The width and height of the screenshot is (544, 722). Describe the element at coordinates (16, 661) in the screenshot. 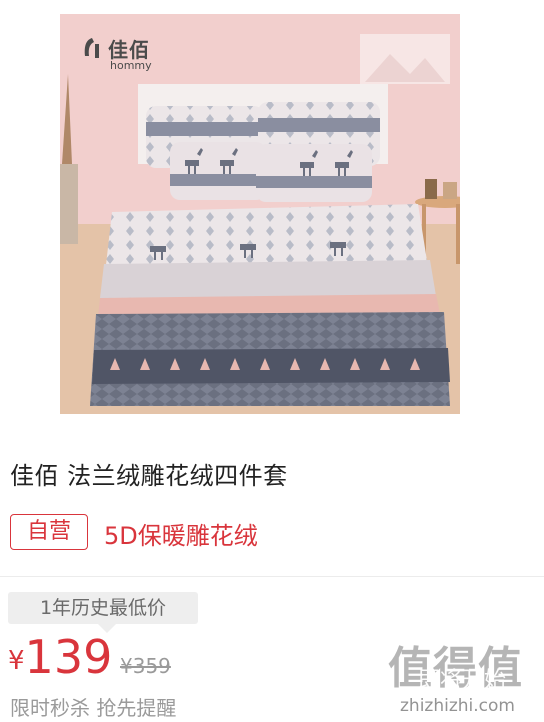

I see `currency-symbol: ¥` at that location.